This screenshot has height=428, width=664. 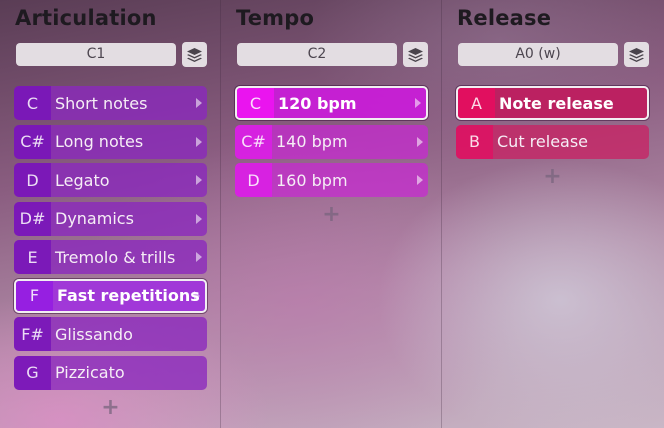 What do you see at coordinates (110, 407) in the screenshot?
I see `add-articulation-button: +` at bounding box center [110, 407].